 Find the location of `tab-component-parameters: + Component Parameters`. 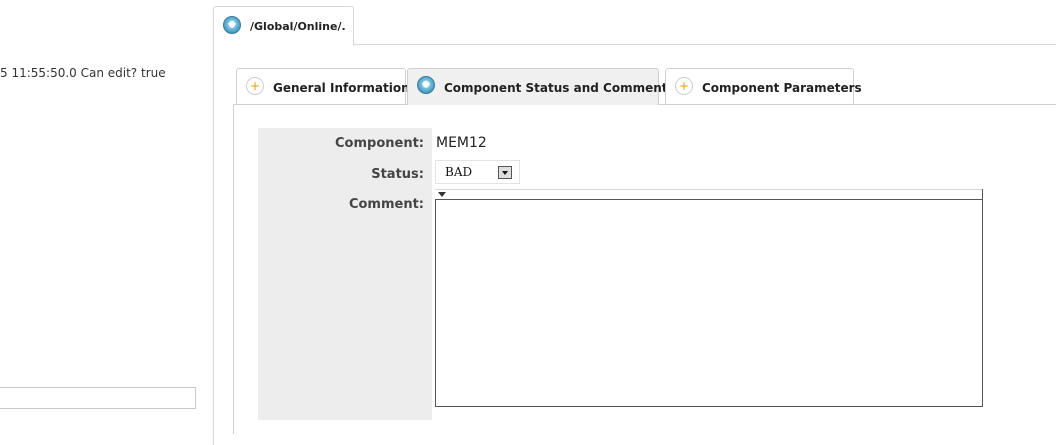

tab-component-parameters: + Component Parameters is located at coordinates (763, 86).